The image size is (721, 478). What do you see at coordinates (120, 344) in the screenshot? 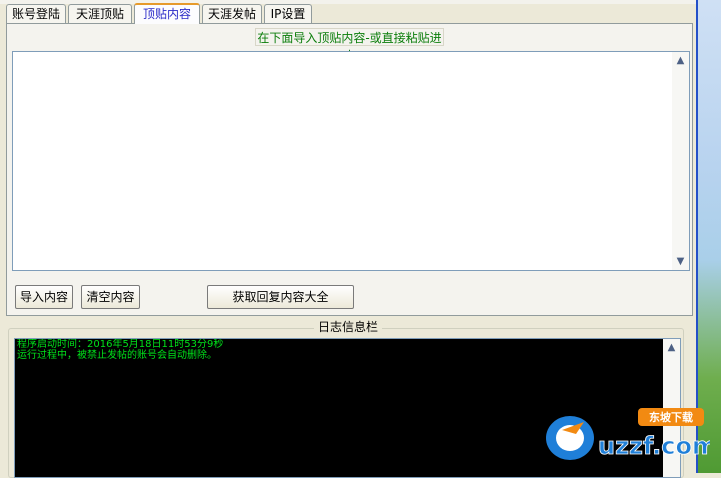
I see `log-line: 程序启动时间：2016年5月18日11时53分9秒` at bounding box center [120, 344].